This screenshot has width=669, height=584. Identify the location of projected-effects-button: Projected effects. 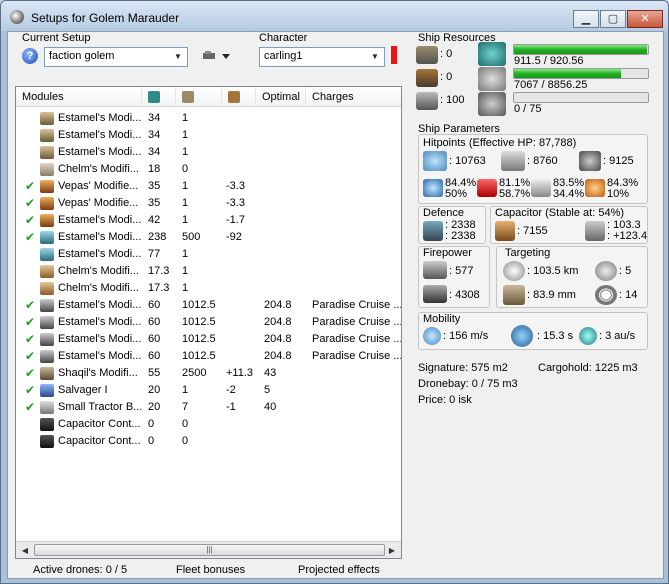
(339, 570).